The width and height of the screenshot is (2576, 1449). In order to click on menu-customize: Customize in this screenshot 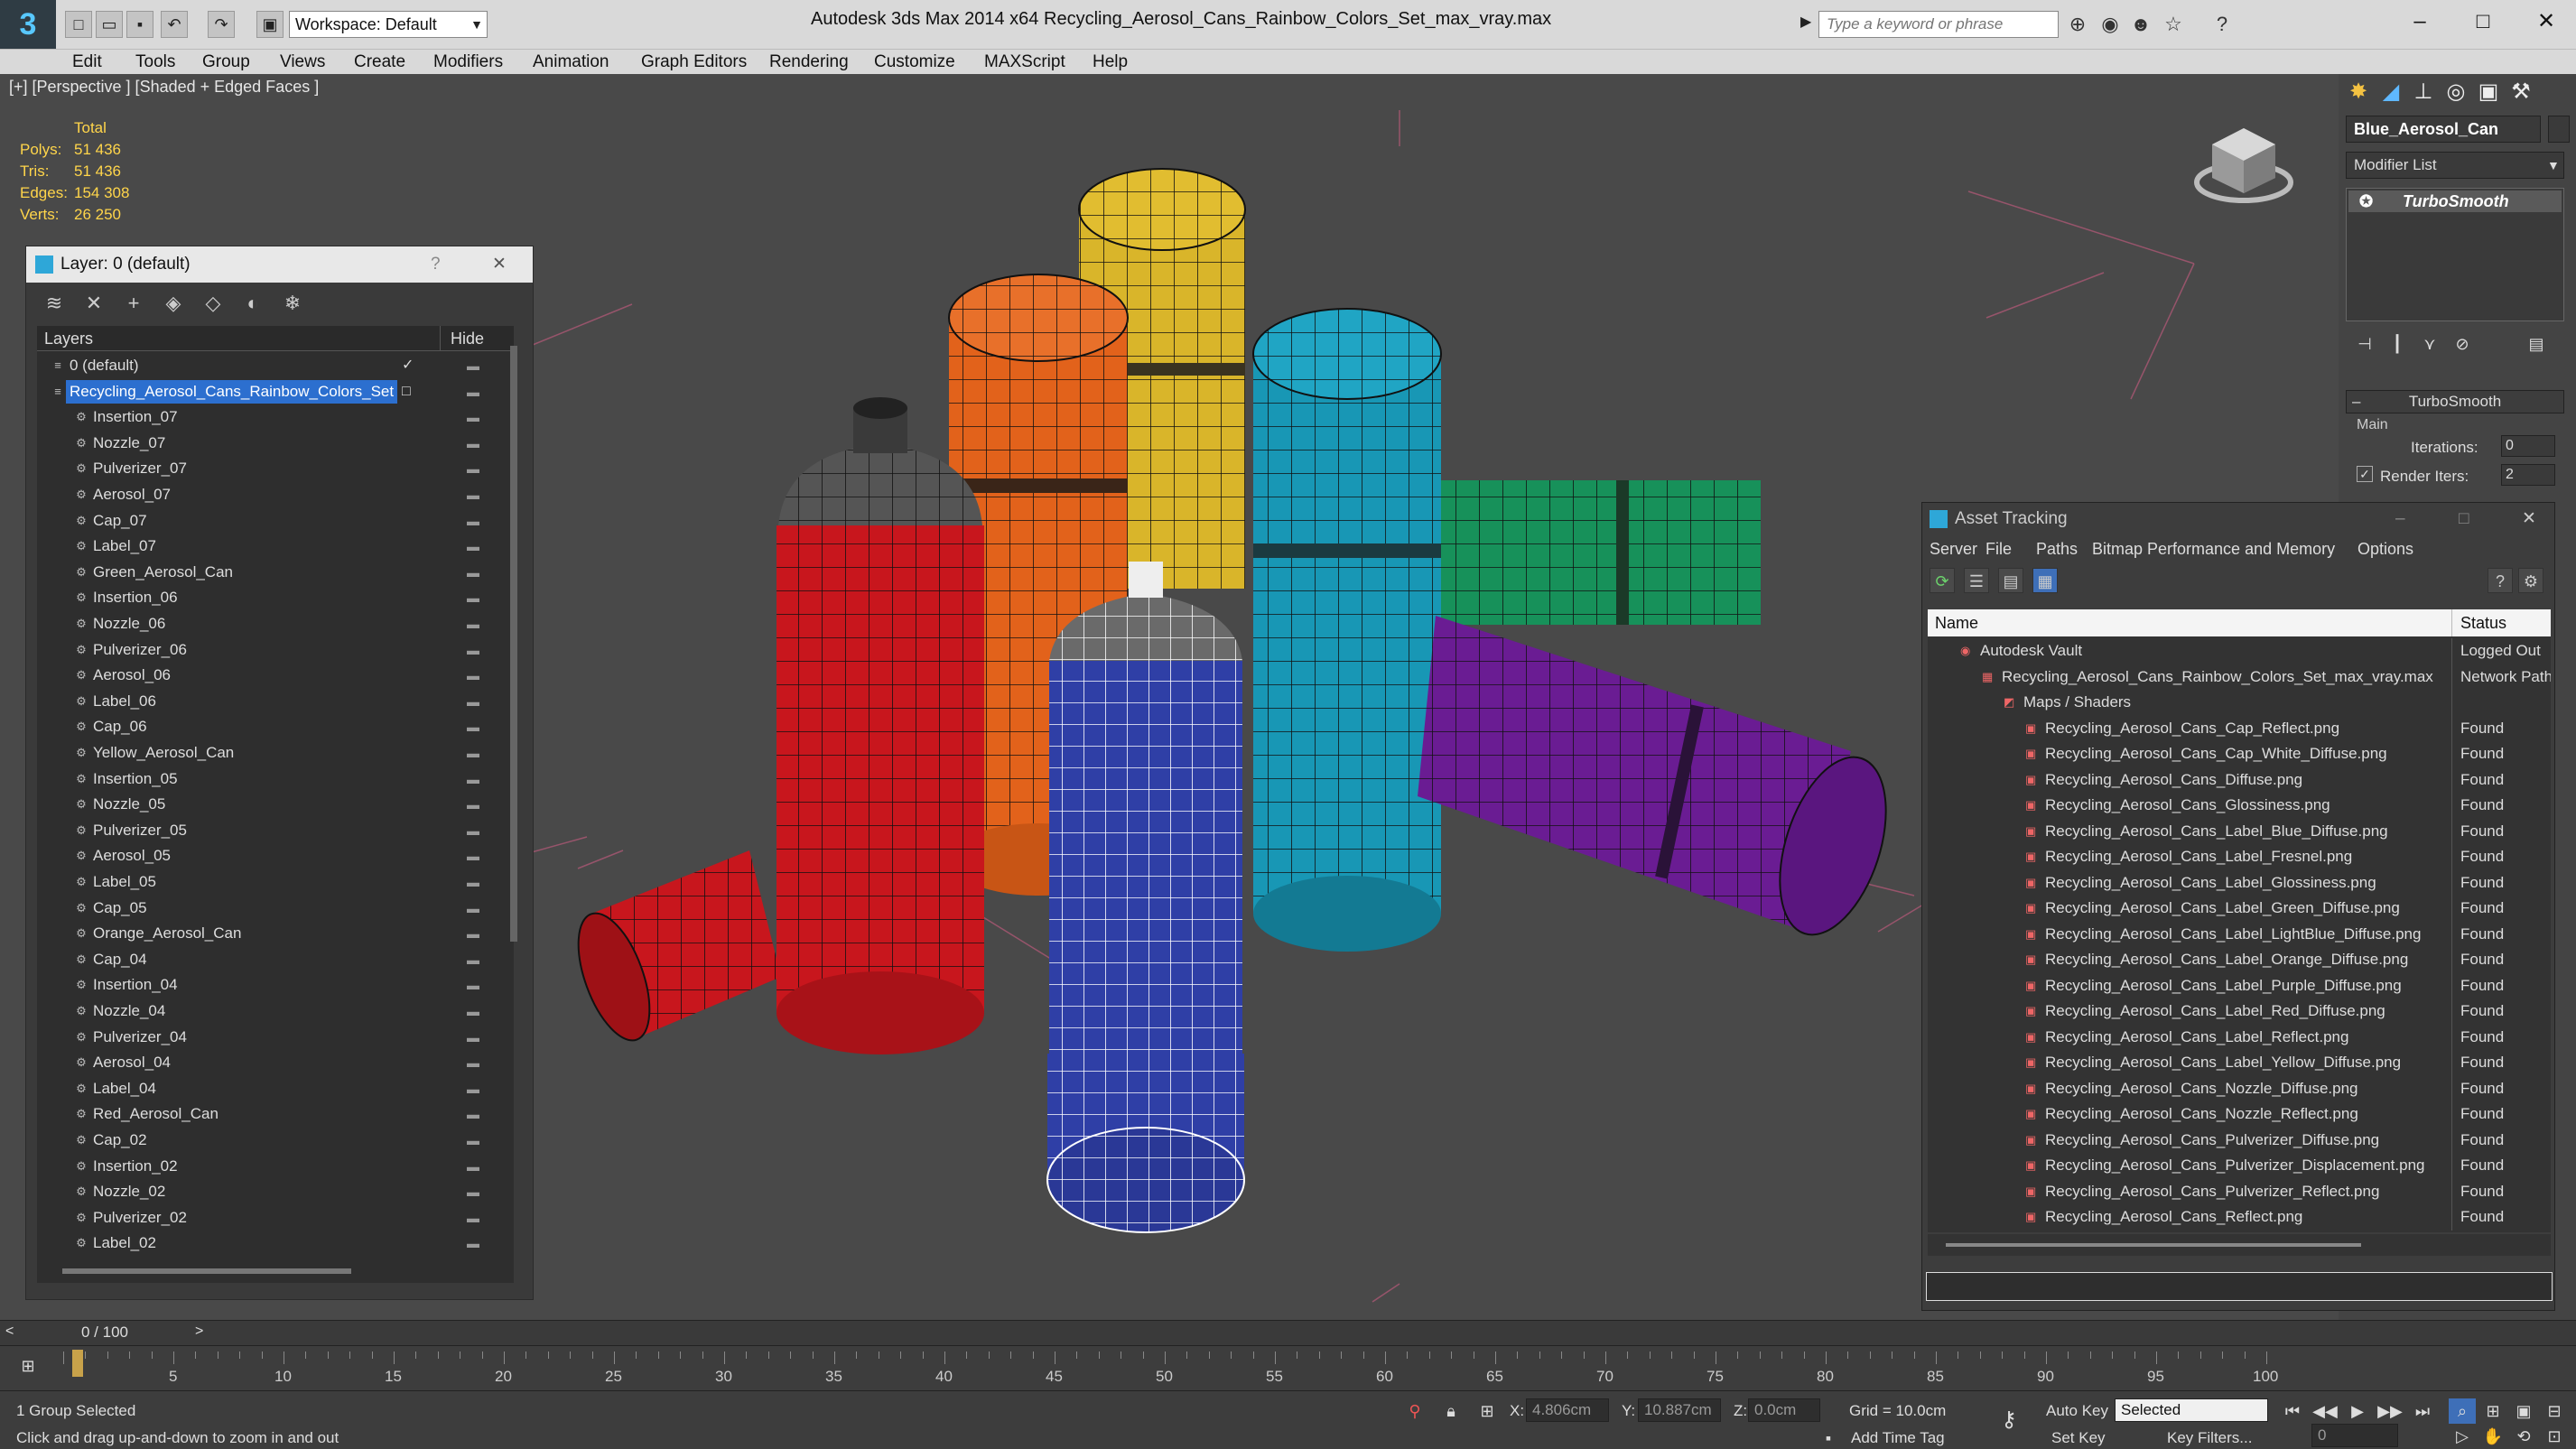, I will do `click(914, 62)`.